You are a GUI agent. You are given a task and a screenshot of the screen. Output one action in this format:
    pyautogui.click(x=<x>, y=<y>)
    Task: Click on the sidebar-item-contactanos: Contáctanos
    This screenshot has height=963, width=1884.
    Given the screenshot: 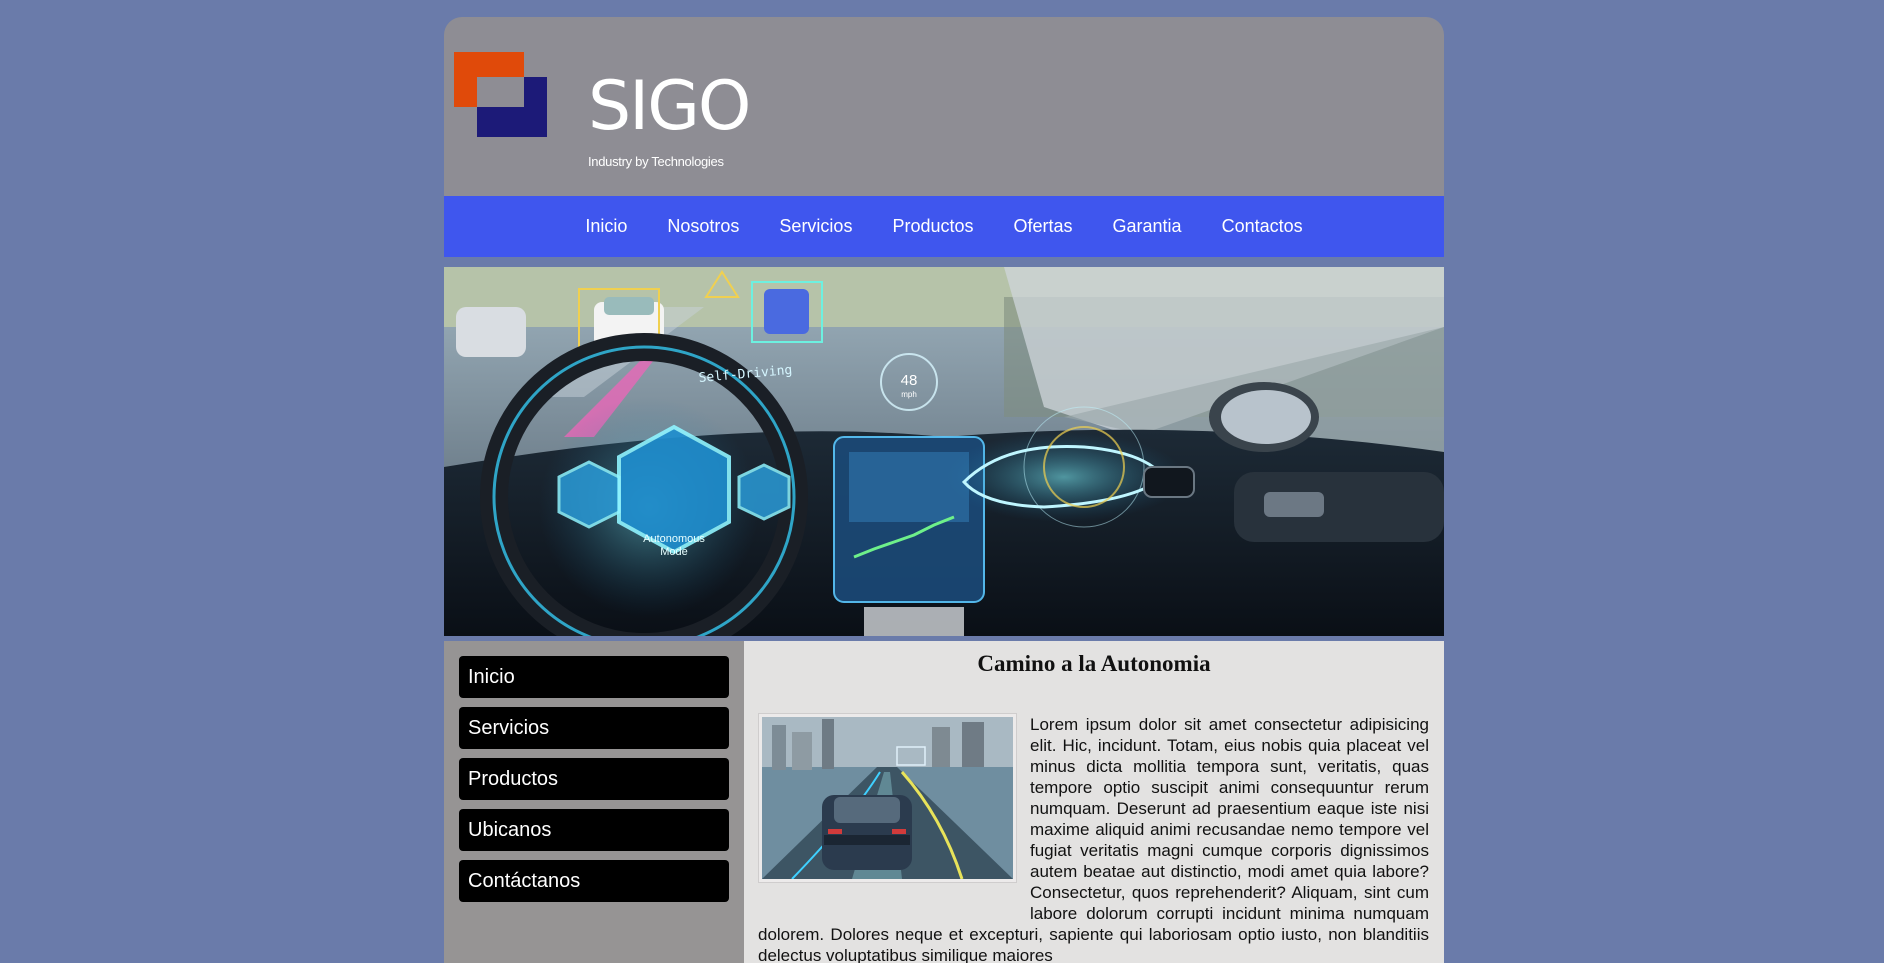 What is the action you would take?
    pyautogui.click(x=594, y=881)
    